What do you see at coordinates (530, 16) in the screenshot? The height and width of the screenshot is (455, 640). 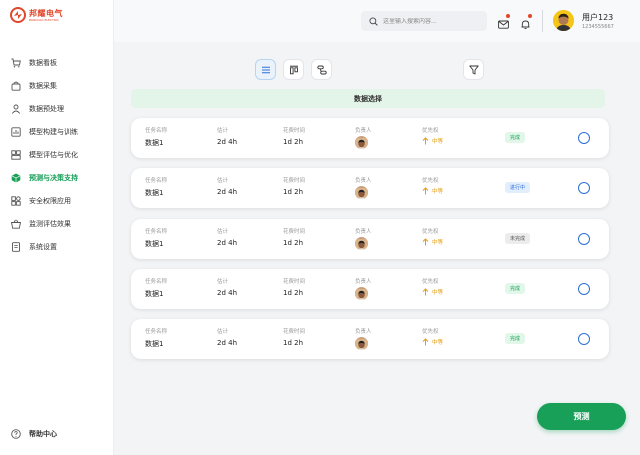 I see `notification-badge` at bounding box center [530, 16].